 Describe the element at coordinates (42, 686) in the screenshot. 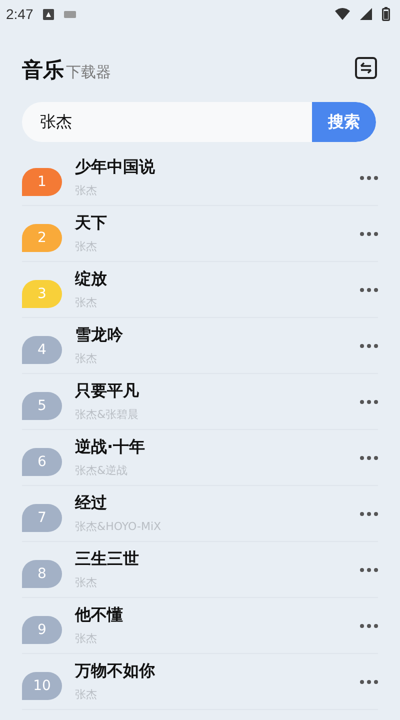

I see `rank-badge: 10` at that location.